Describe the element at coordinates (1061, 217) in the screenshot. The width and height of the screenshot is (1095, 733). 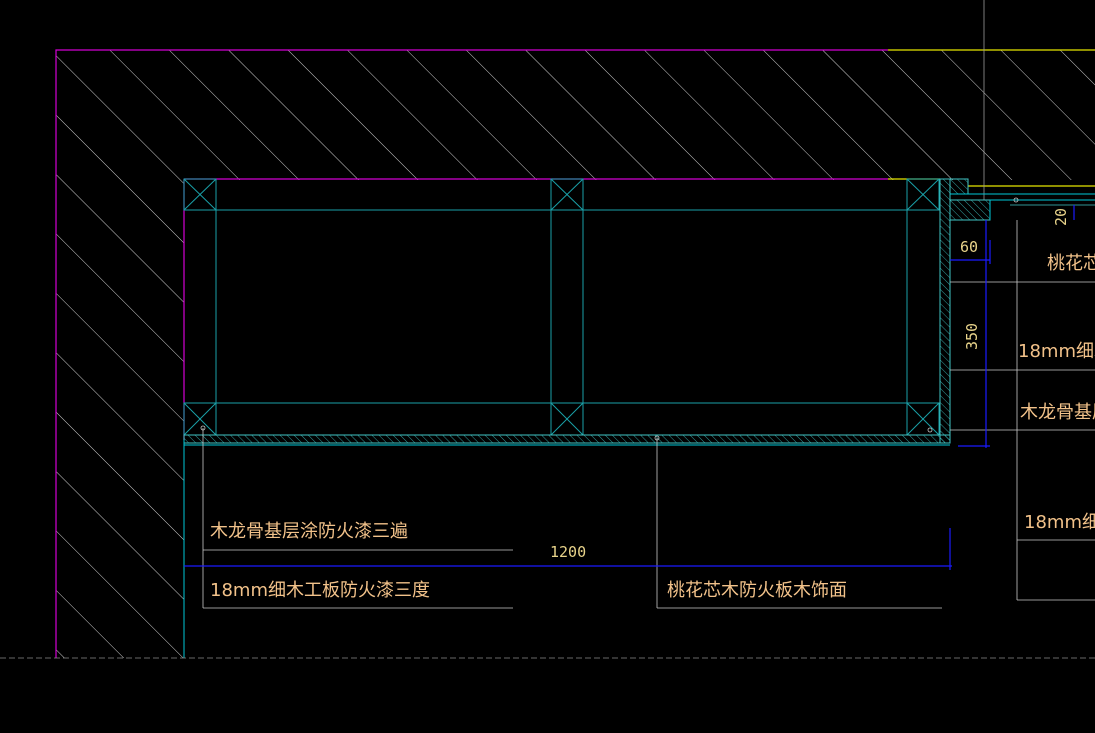
I see `dim-top: 20` at that location.